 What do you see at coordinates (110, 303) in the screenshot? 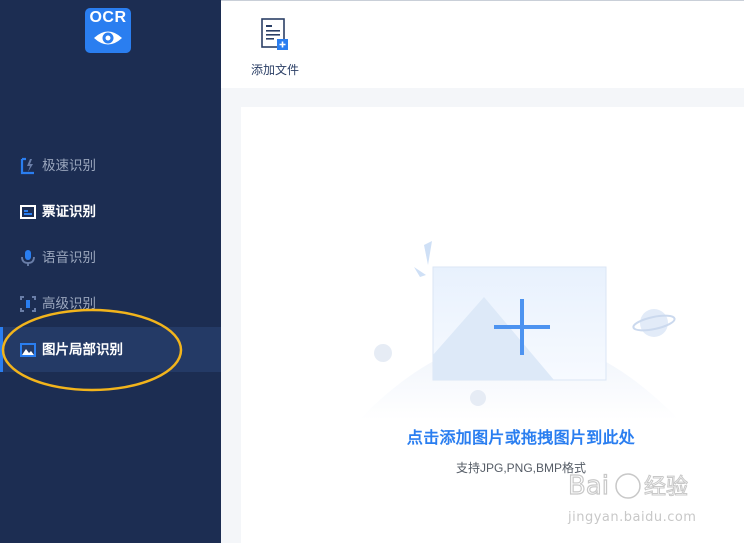
I see `sidebar-item-advanced-recognition: 高级识别` at bounding box center [110, 303].